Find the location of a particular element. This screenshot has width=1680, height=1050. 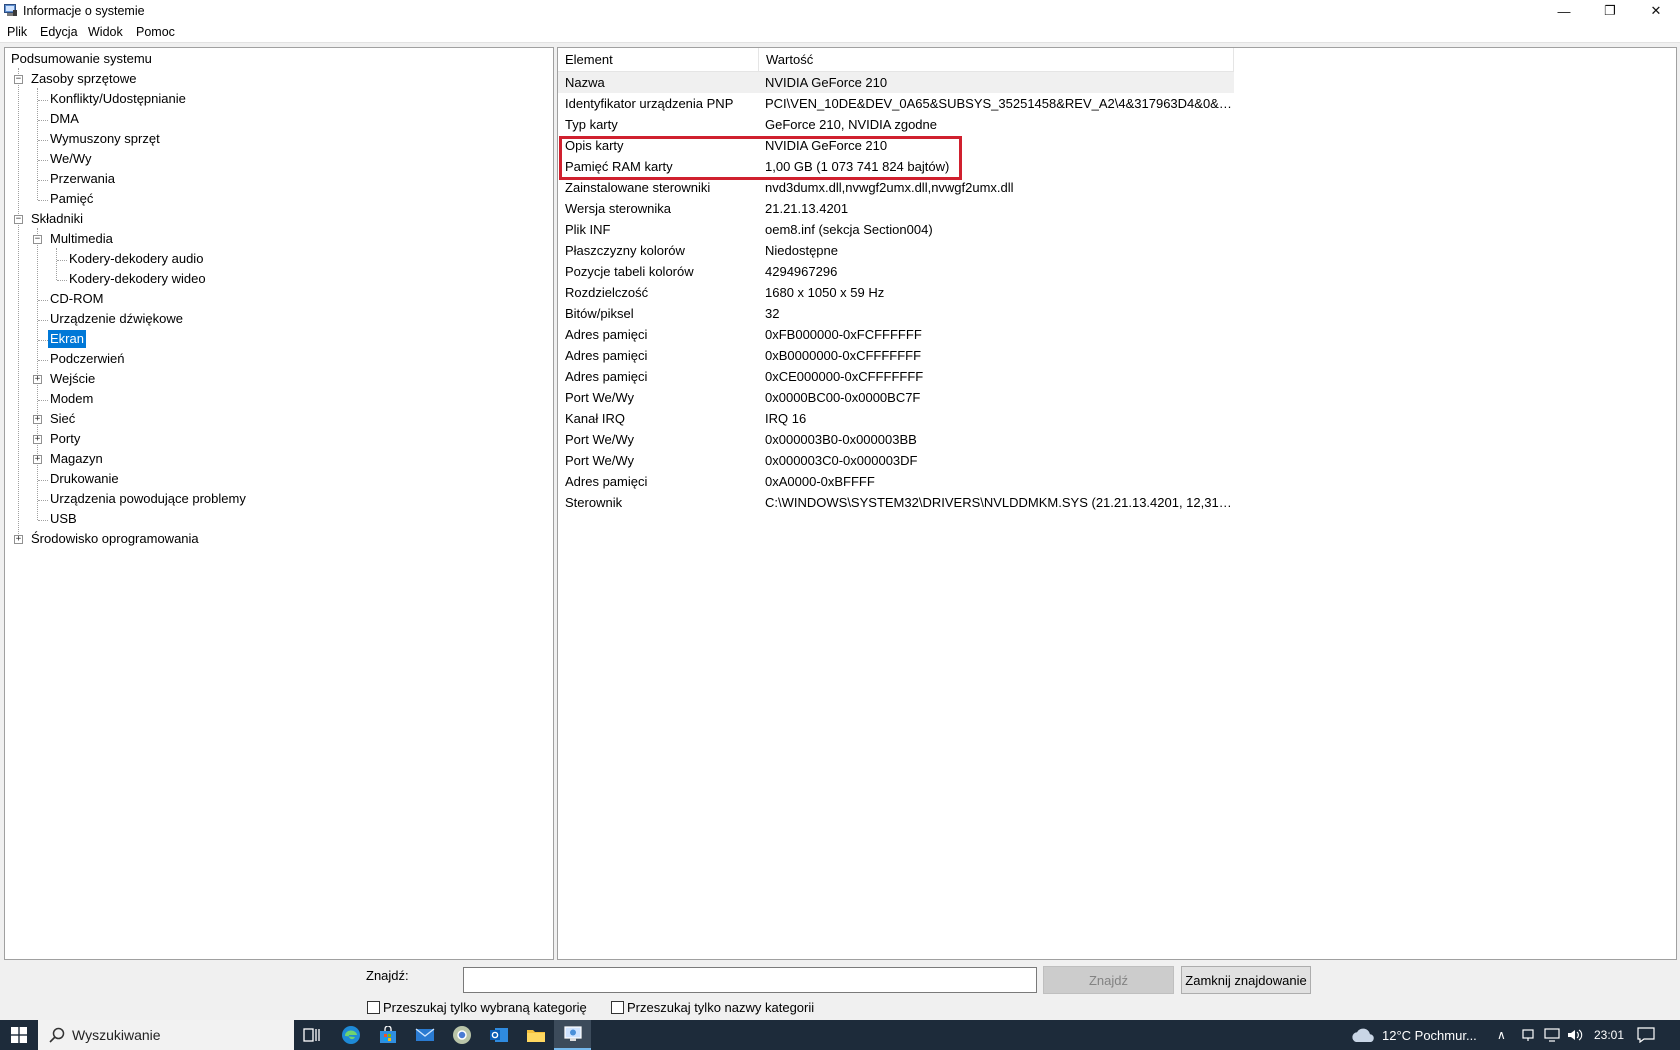

tray-chevron-icon: ∧ is located at coordinates (1501, 1035).